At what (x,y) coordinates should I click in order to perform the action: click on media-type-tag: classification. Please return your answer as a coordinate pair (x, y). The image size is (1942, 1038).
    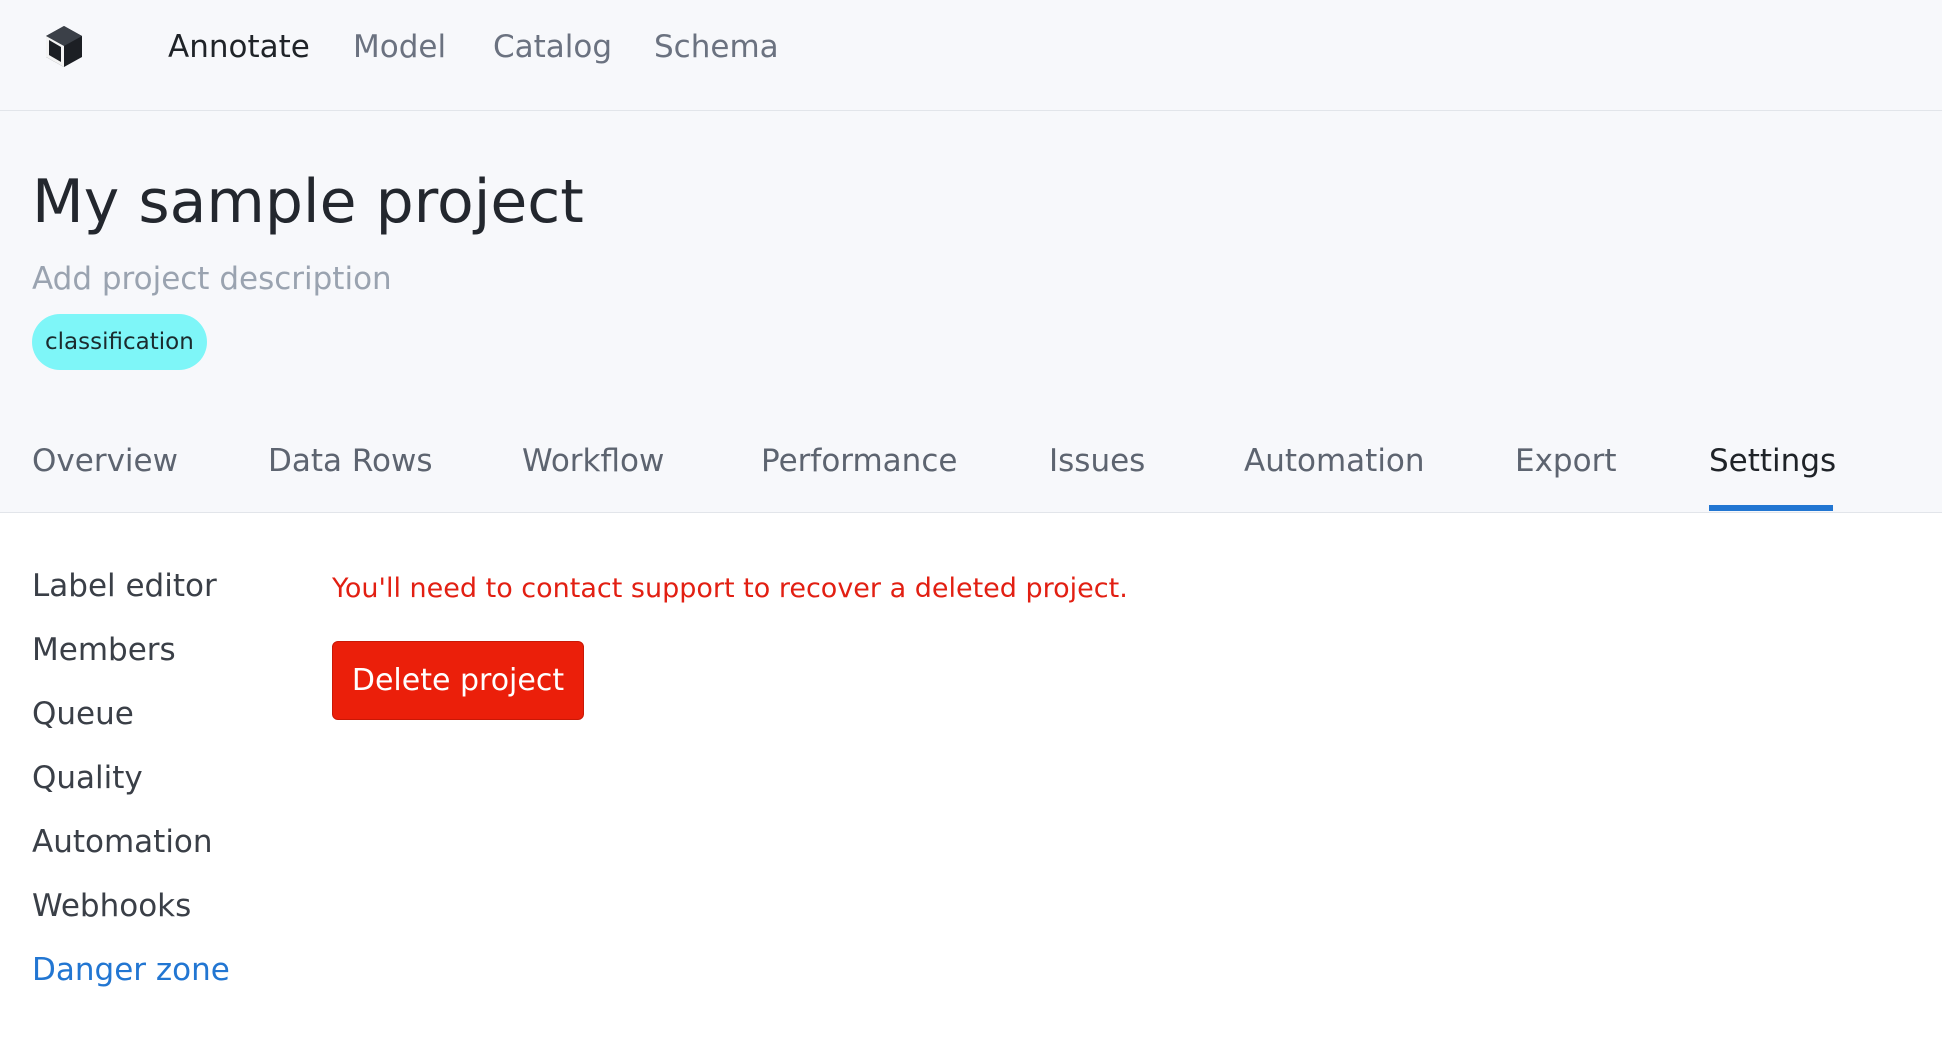
    Looking at the image, I should click on (119, 342).